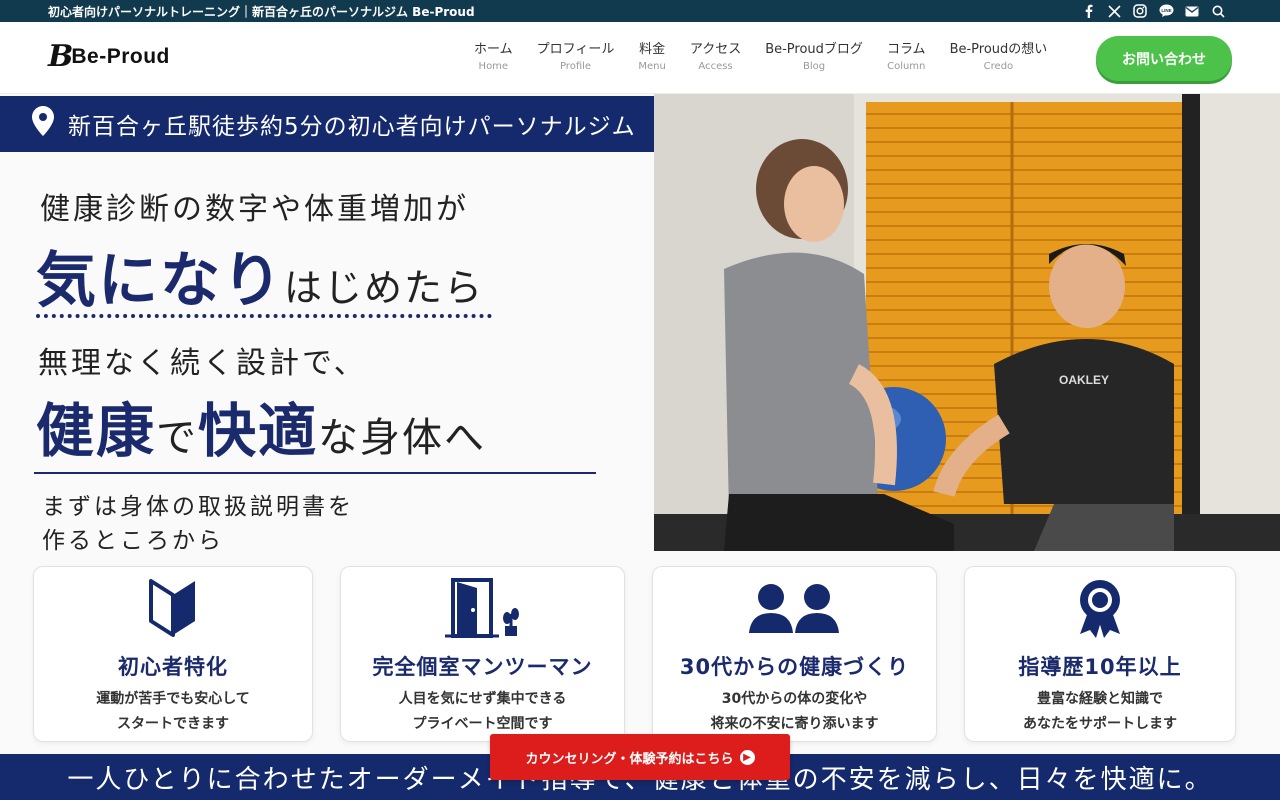 The image size is (1280, 800). I want to click on feature-desc: 豊富な経験と知識で あなたをサポートします, so click(1100, 712).